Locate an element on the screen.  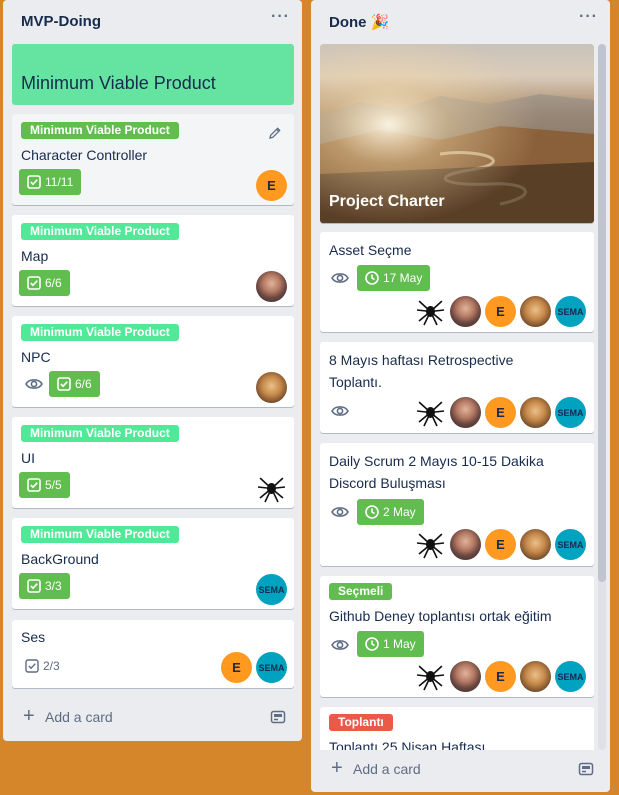
card-toplanti-25-nisan: Toplantı Toplantı 25 Nisan Haftası is located at coordinates (457, 728).